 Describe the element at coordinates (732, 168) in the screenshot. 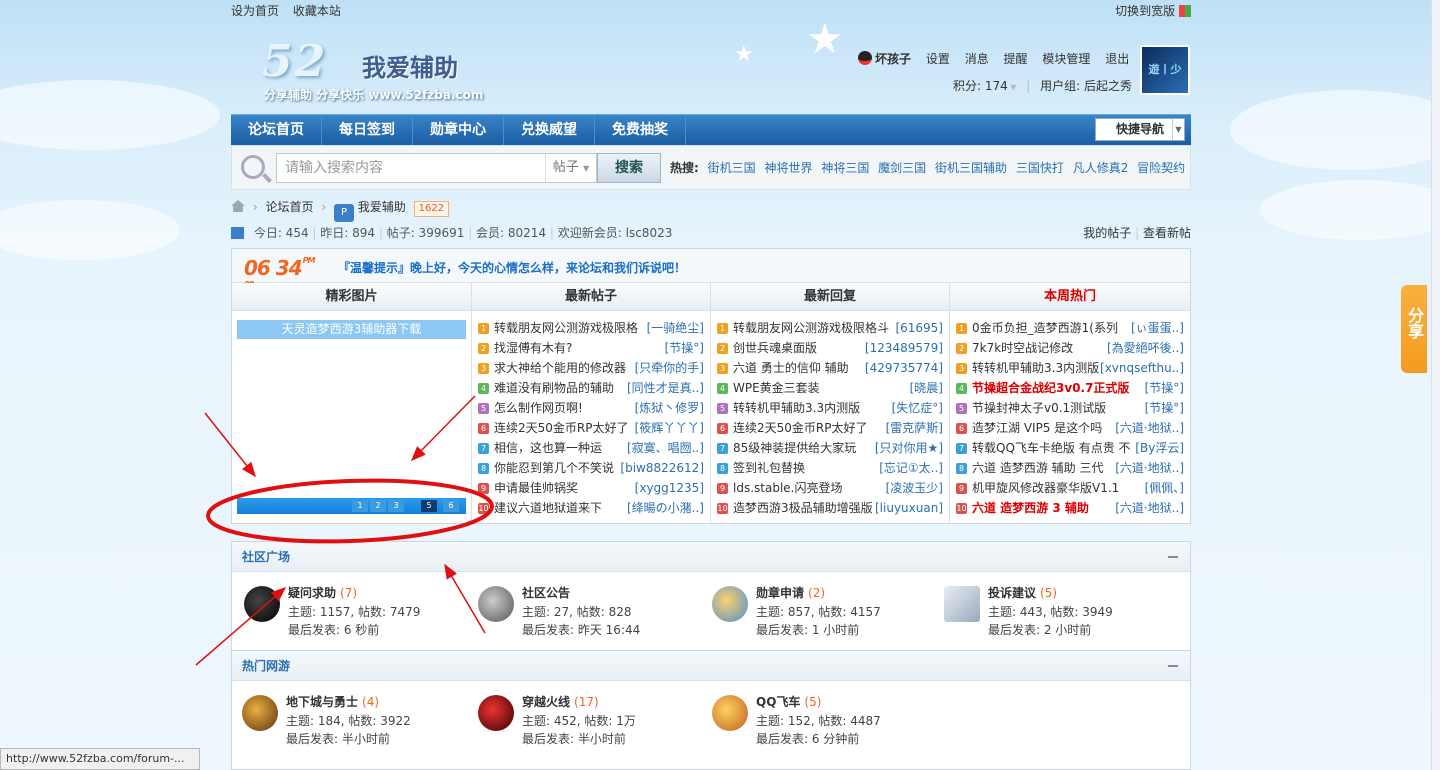

I see `hot-search-link: 街机三国` at that location.